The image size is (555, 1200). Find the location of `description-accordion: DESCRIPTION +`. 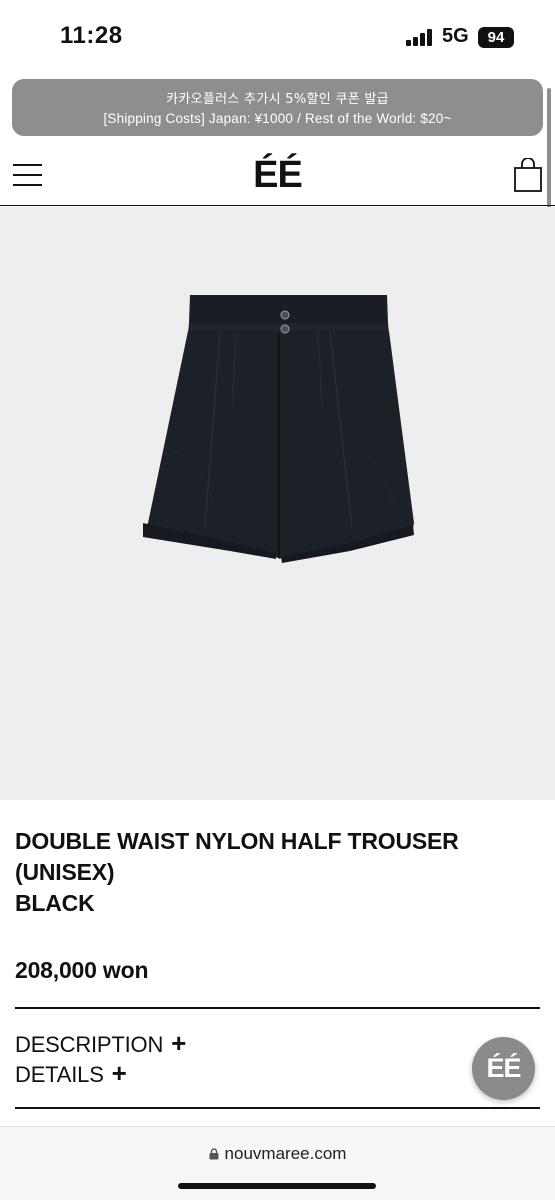

description-accordion: DESCRIPTION + is located at coordinates (100, 1043).